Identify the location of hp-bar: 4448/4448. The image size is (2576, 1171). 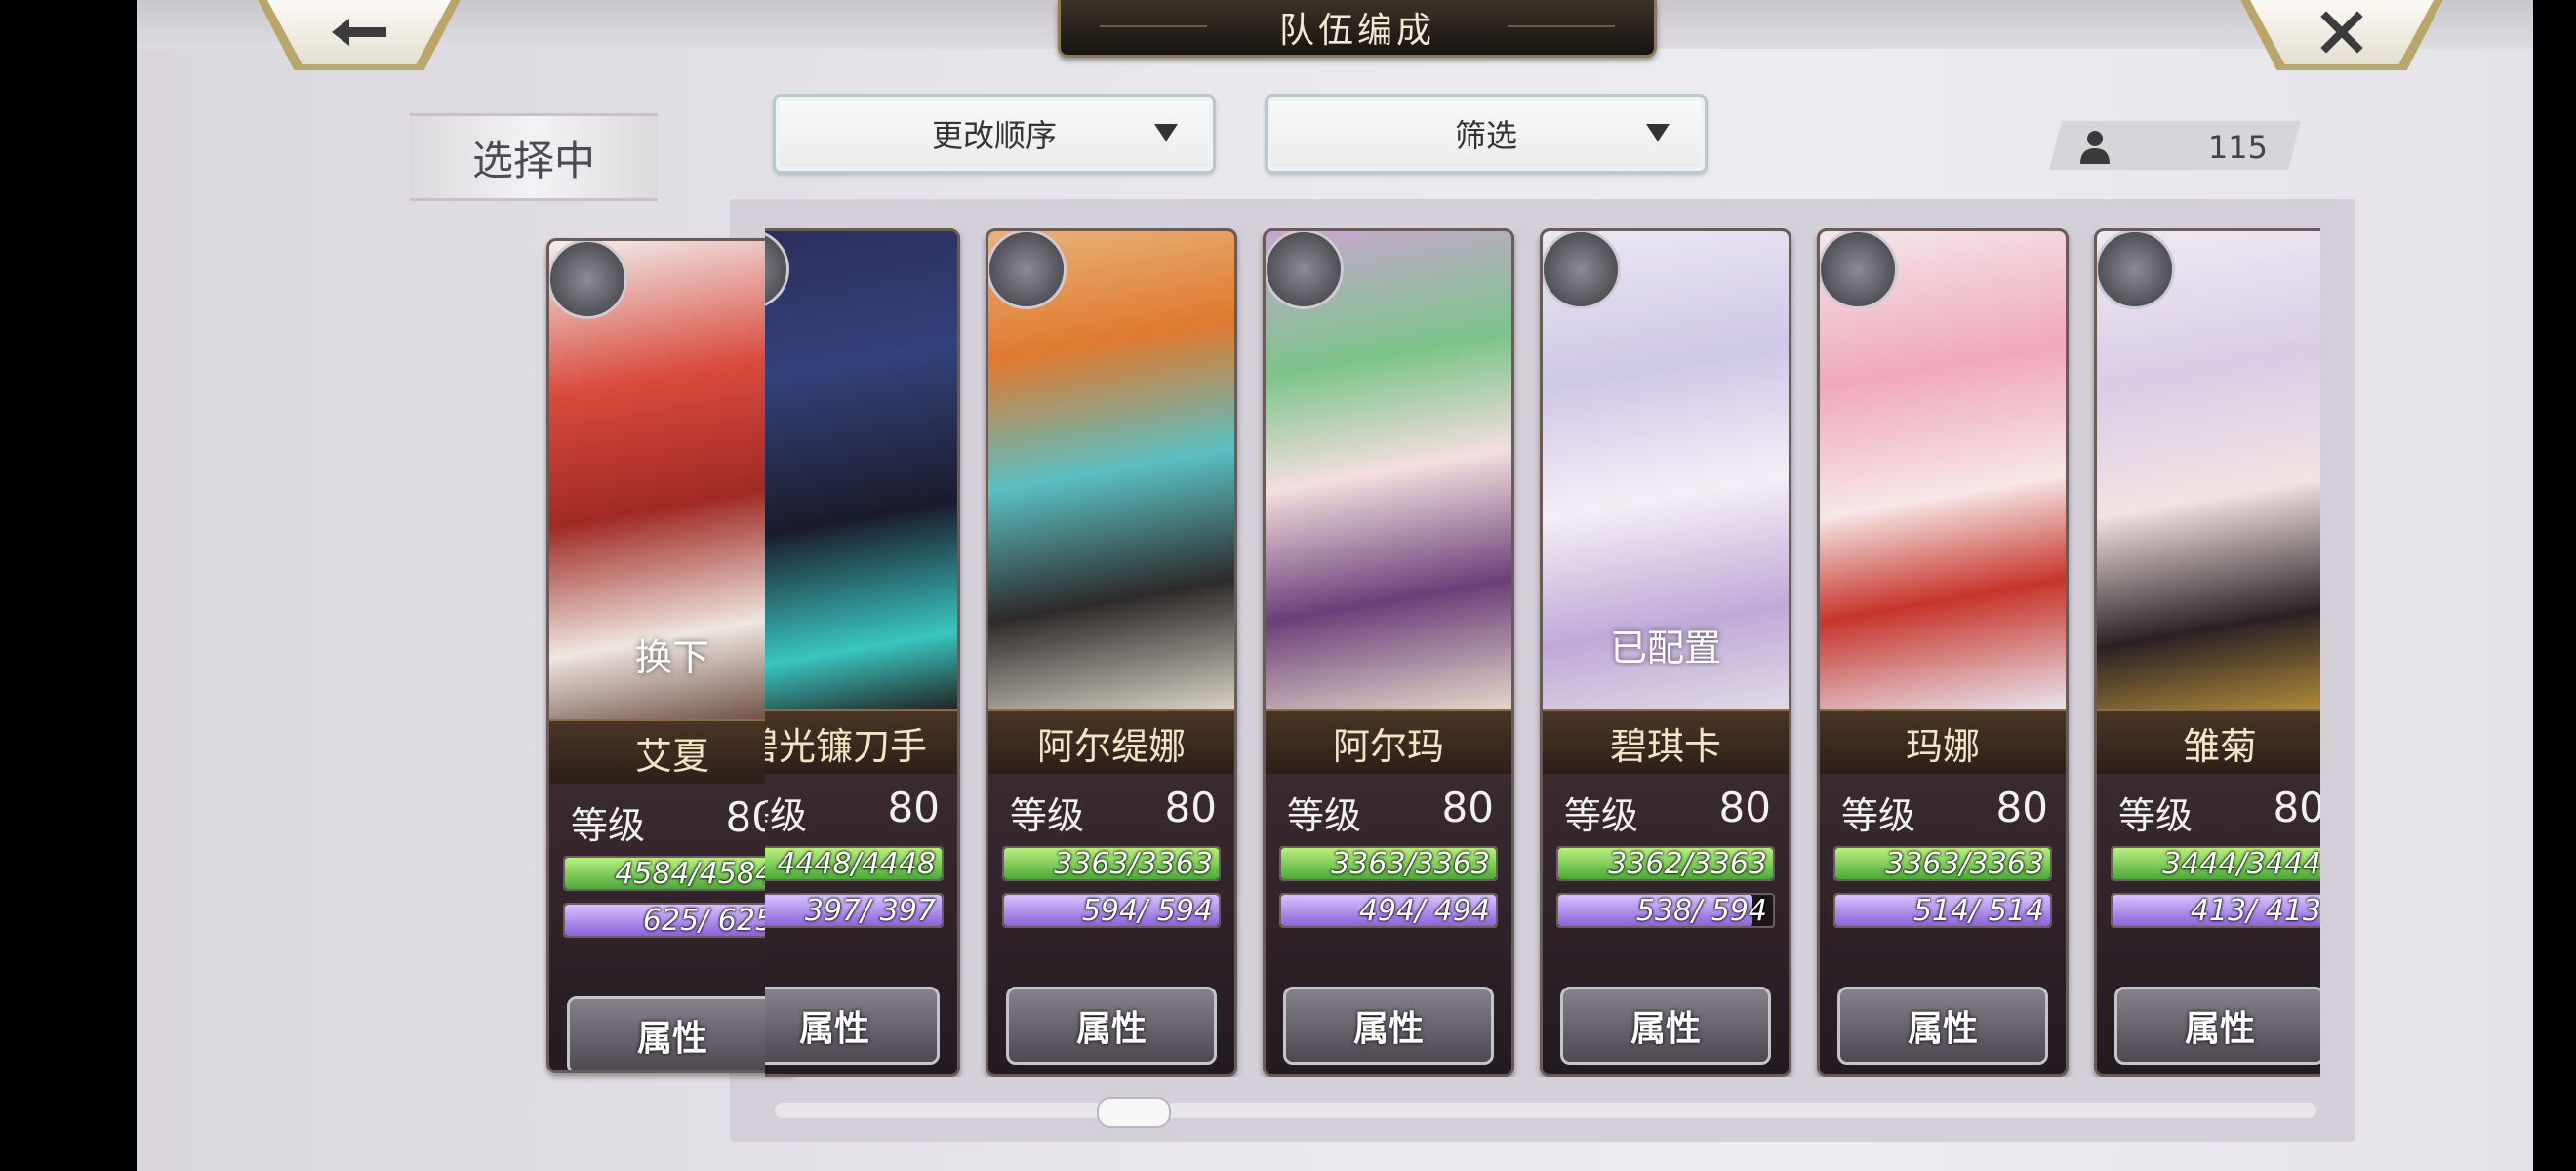
(854, 863).